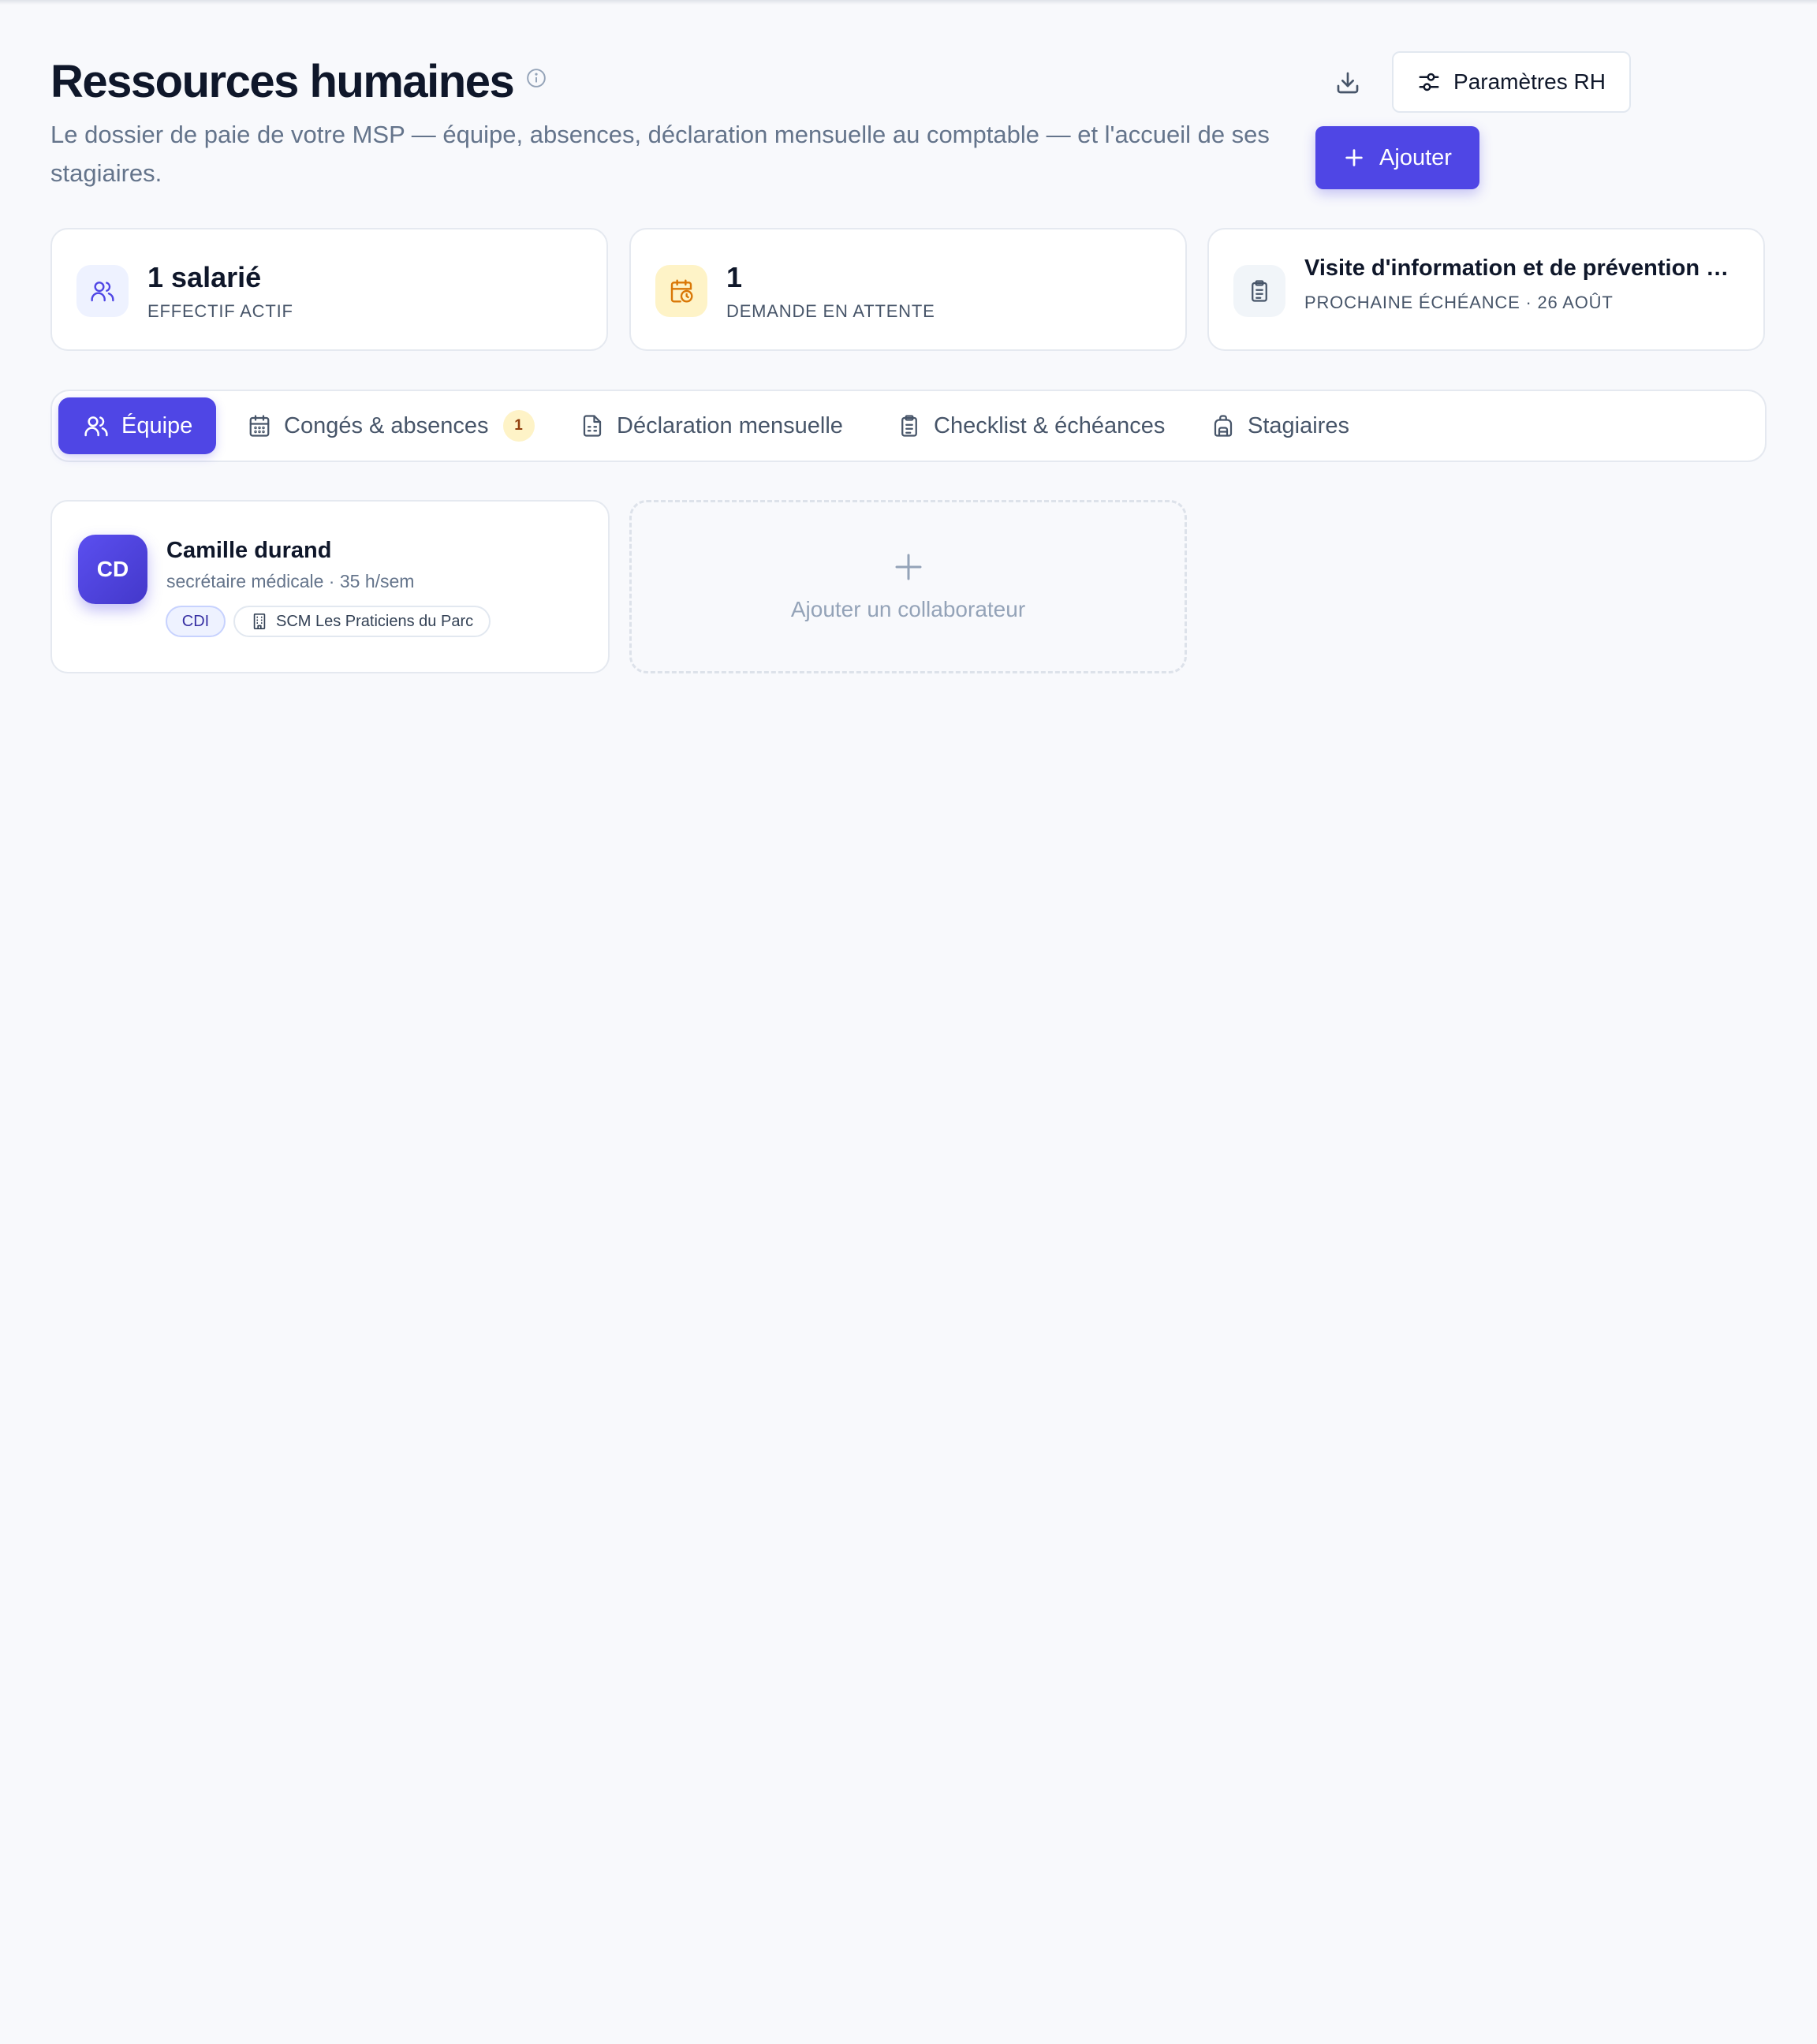 This screenshot has height=2044, width=1817. I want to click on clipboard-icon, so click(1259, 291).